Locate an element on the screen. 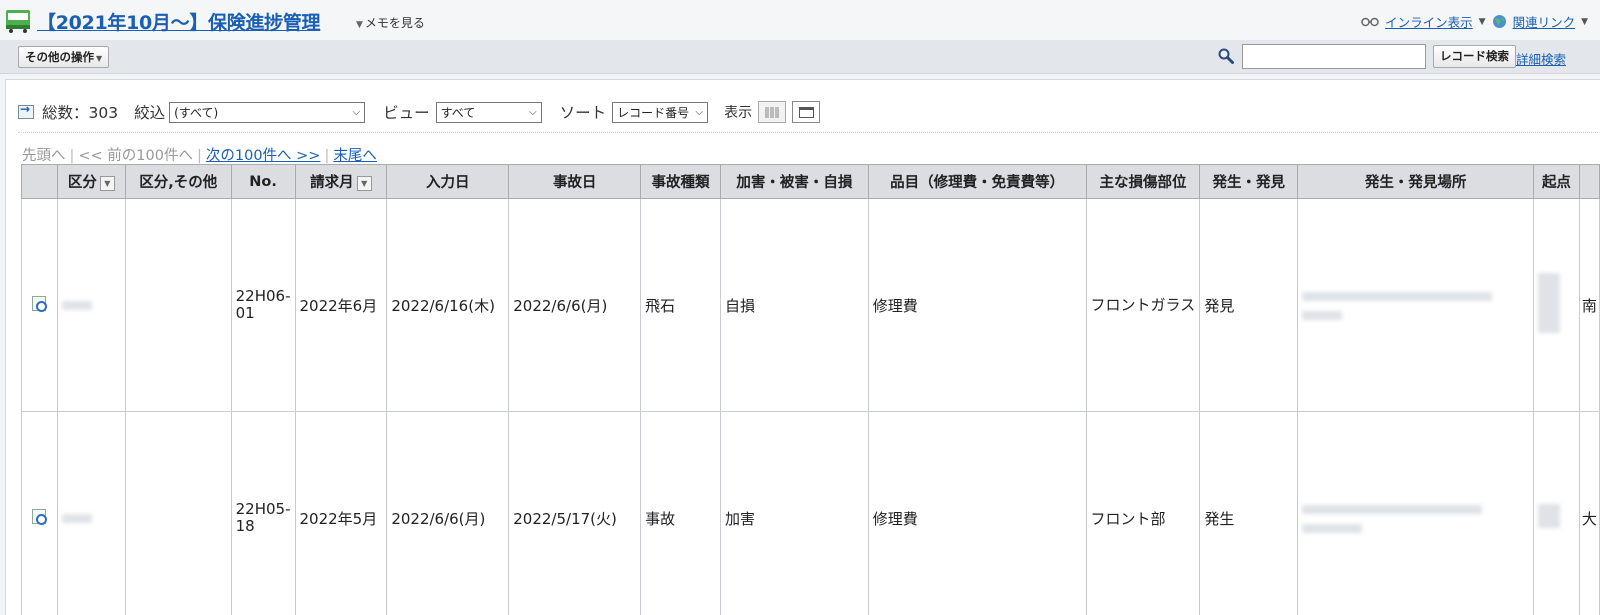 The height and width of the screenshot is (615, 1600). other-actions-button: その他の操作 ▼ is located at coordinates (64, 57).